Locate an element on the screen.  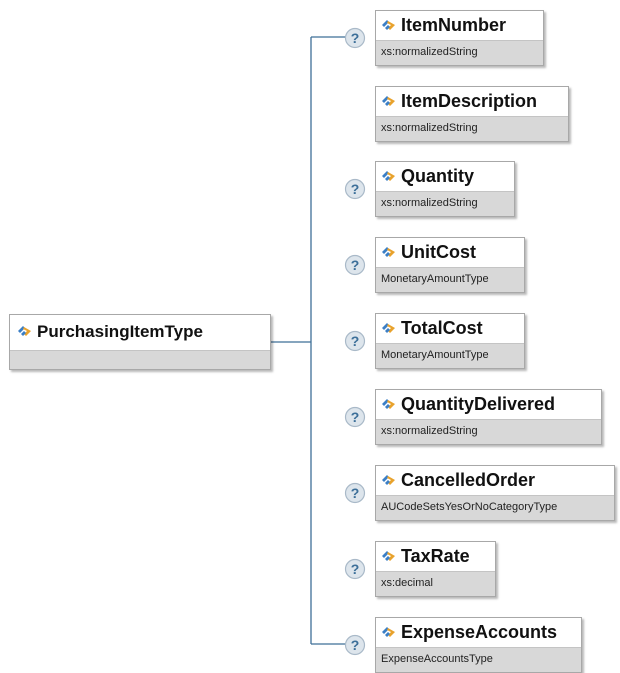
element-node-header: ExpenseAccounts is located at coordinates (478, 633).